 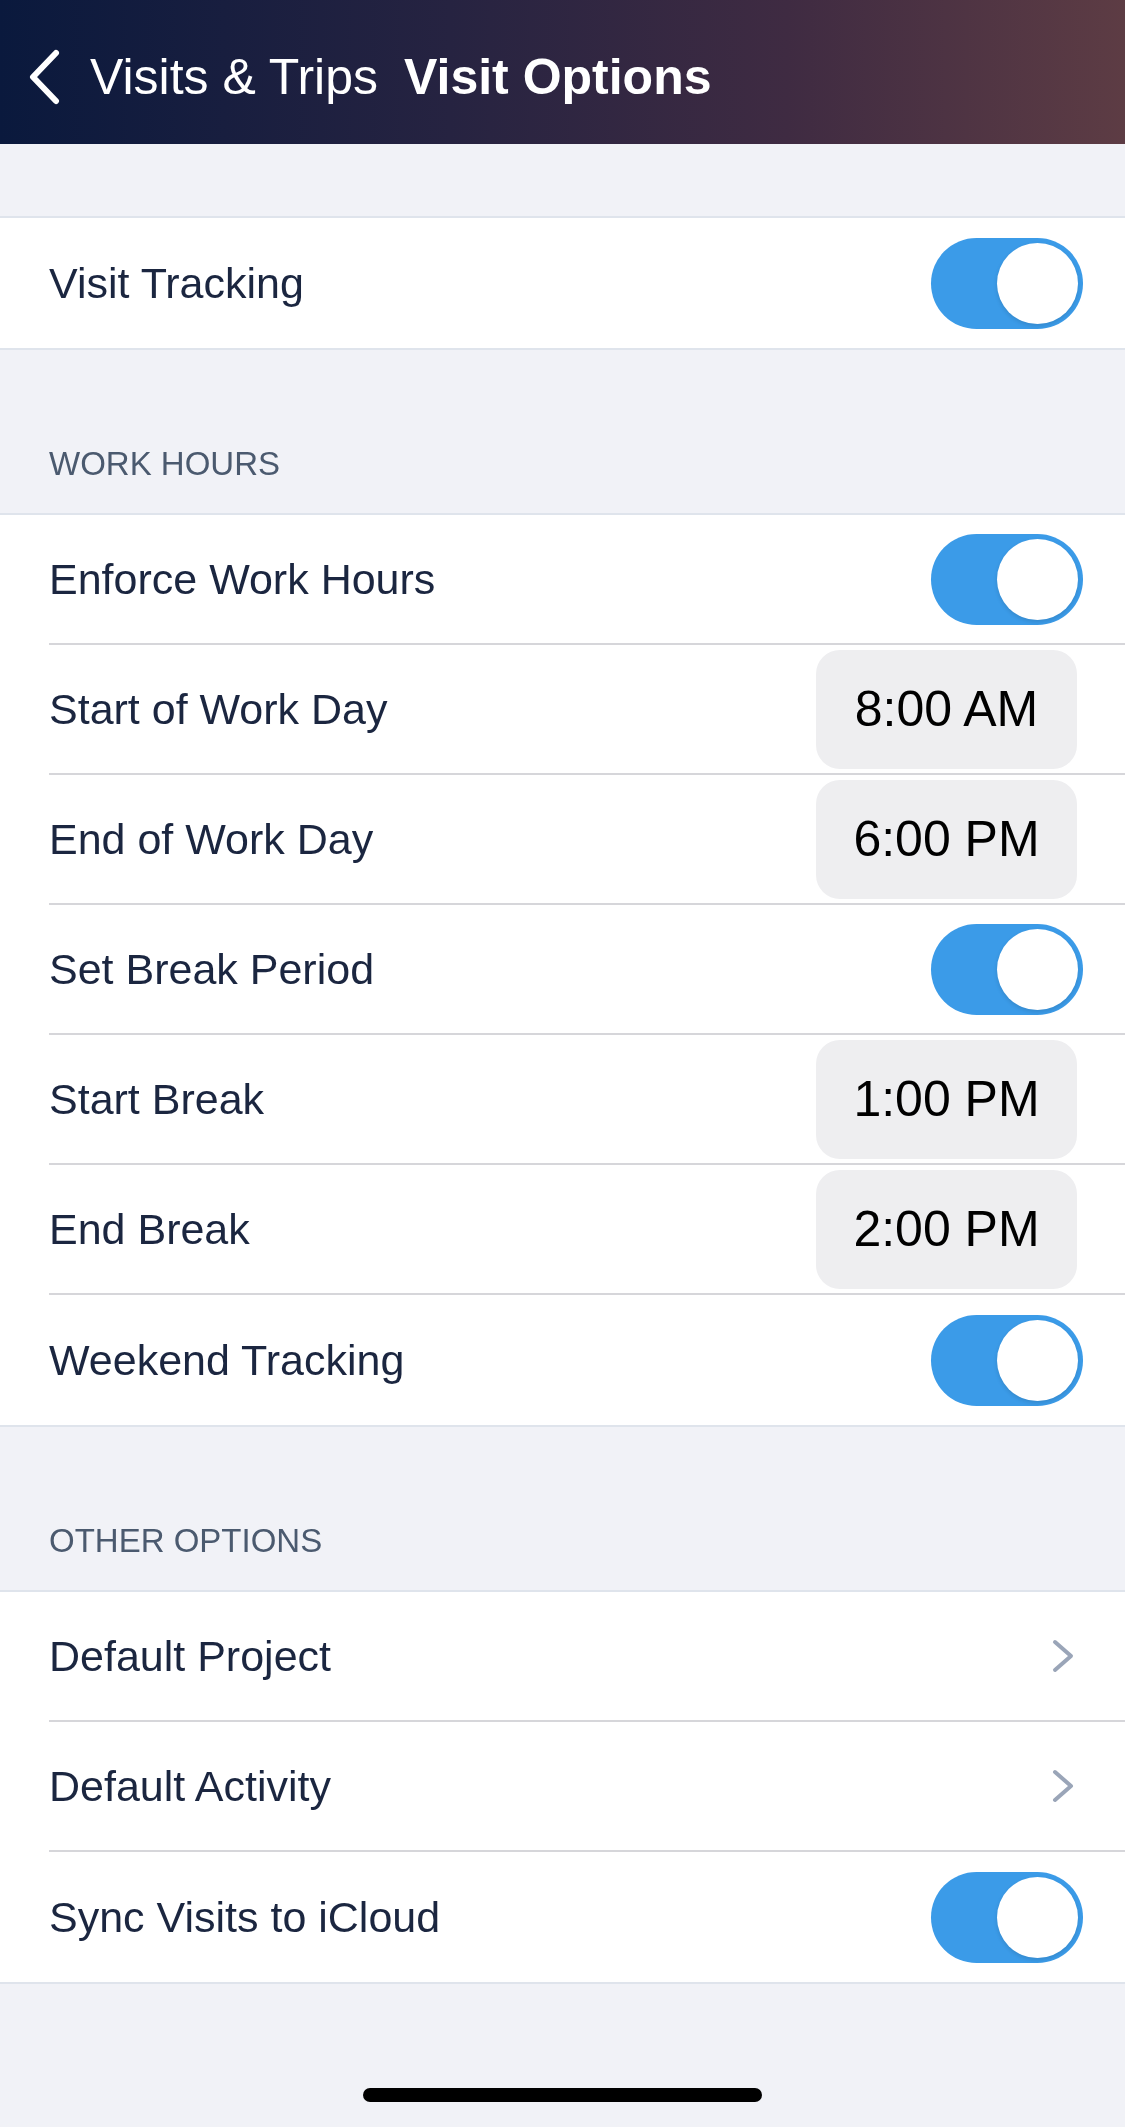 What do you see at coordinates (946, 839) in the screenshot?
I see `time-button: 6:00 PM` at bounding box center [946, 839].